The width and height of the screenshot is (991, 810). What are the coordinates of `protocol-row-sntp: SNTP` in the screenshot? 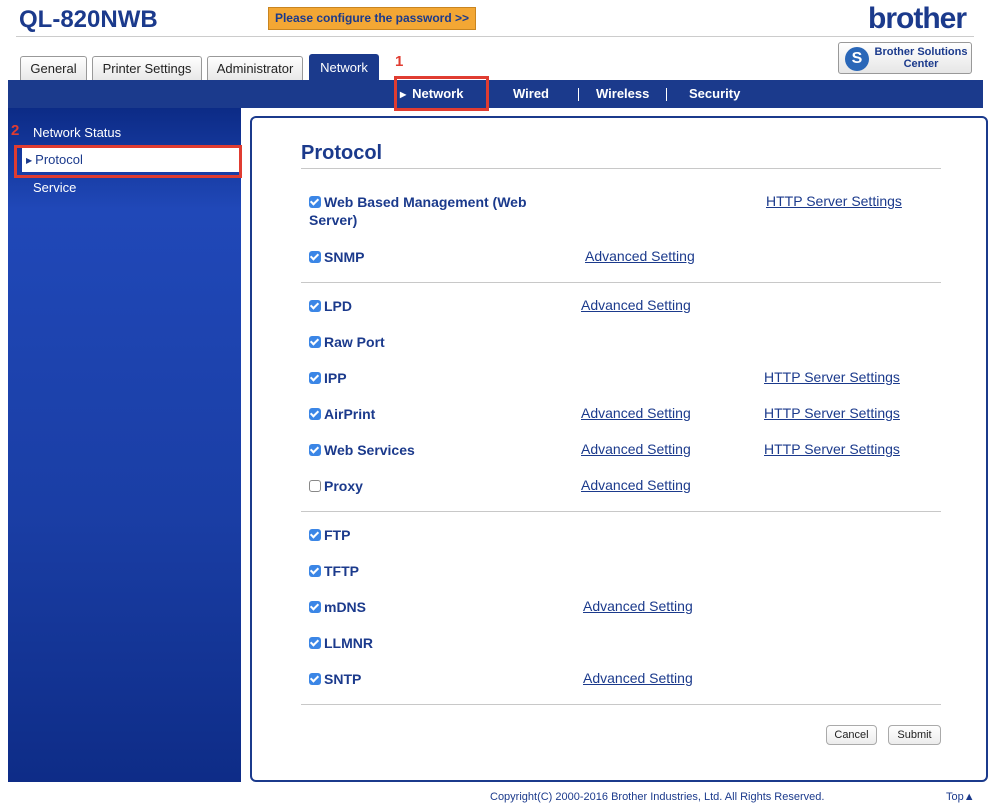 It's located at (335, 679).